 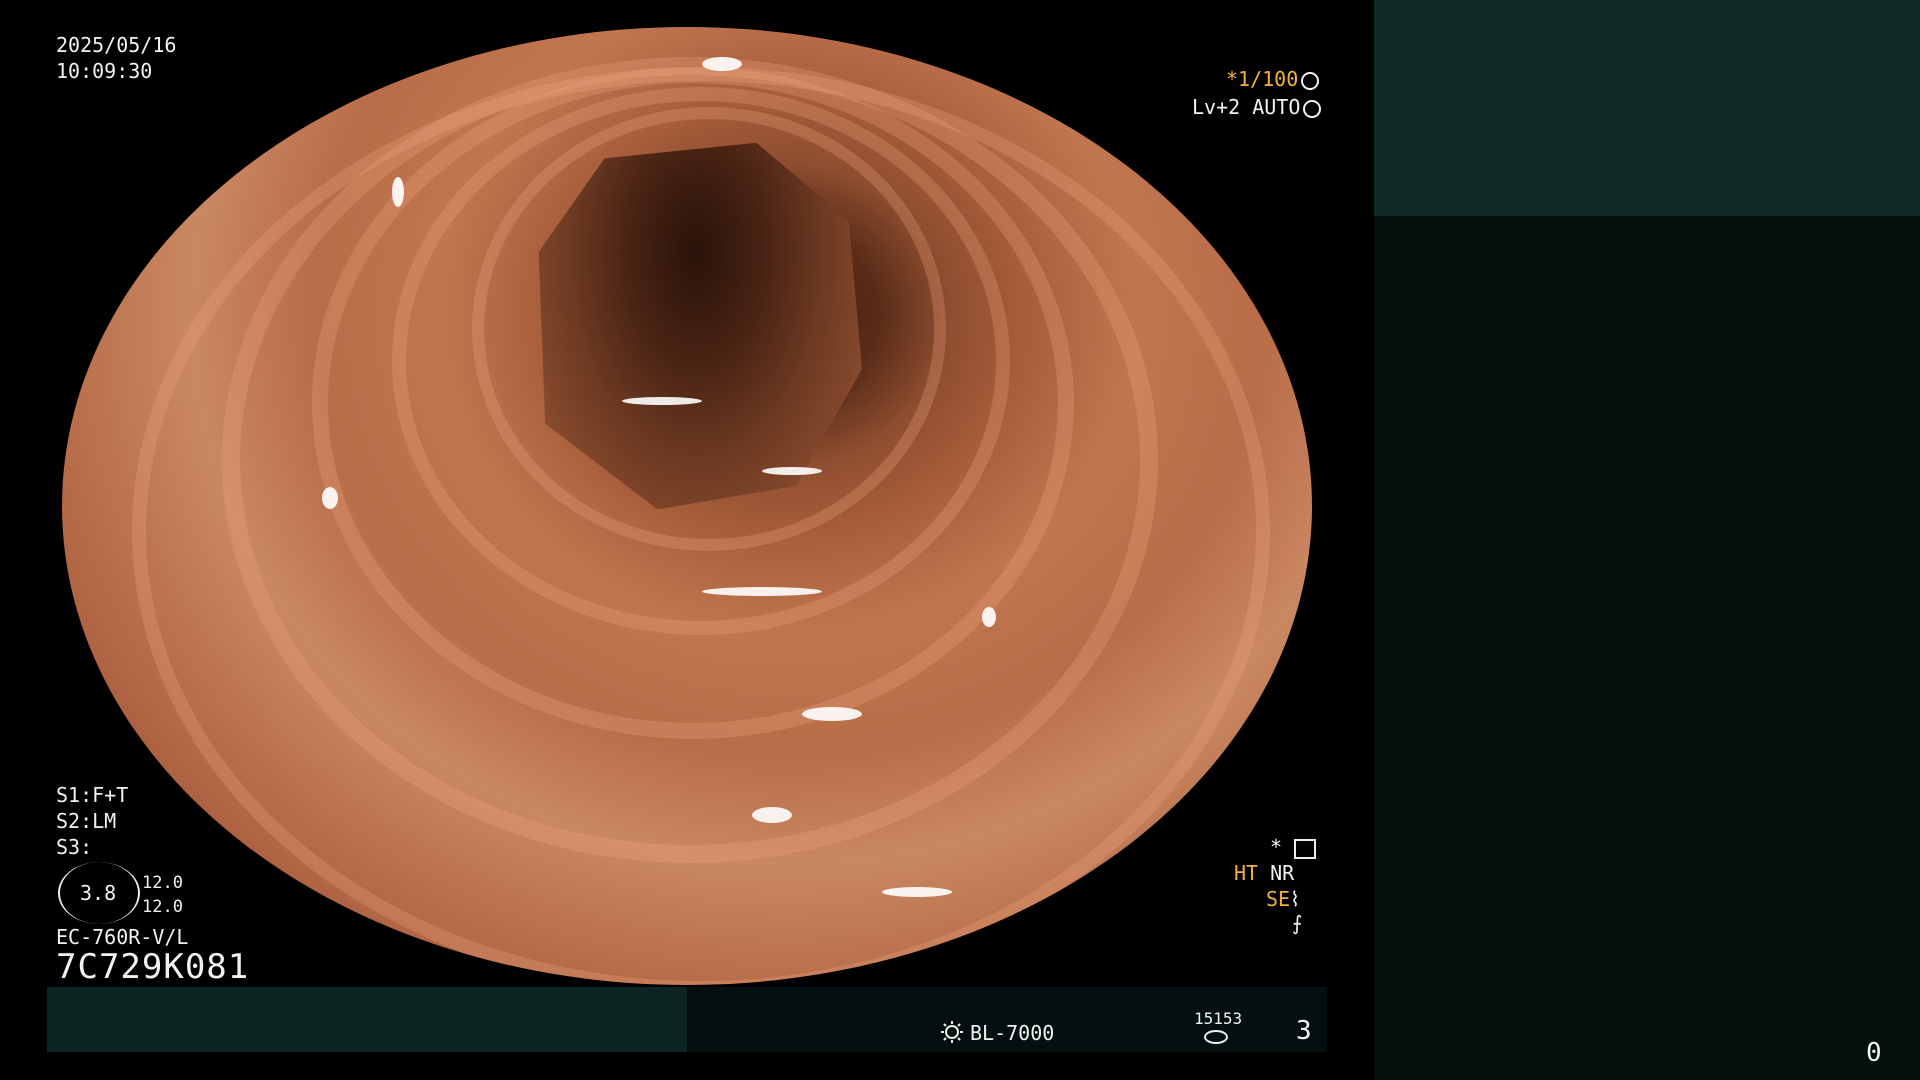 What do you see at coordinates (952, 1032) in the screenshot?
I see `lamp-icon` at bounding box center [952, 1032].